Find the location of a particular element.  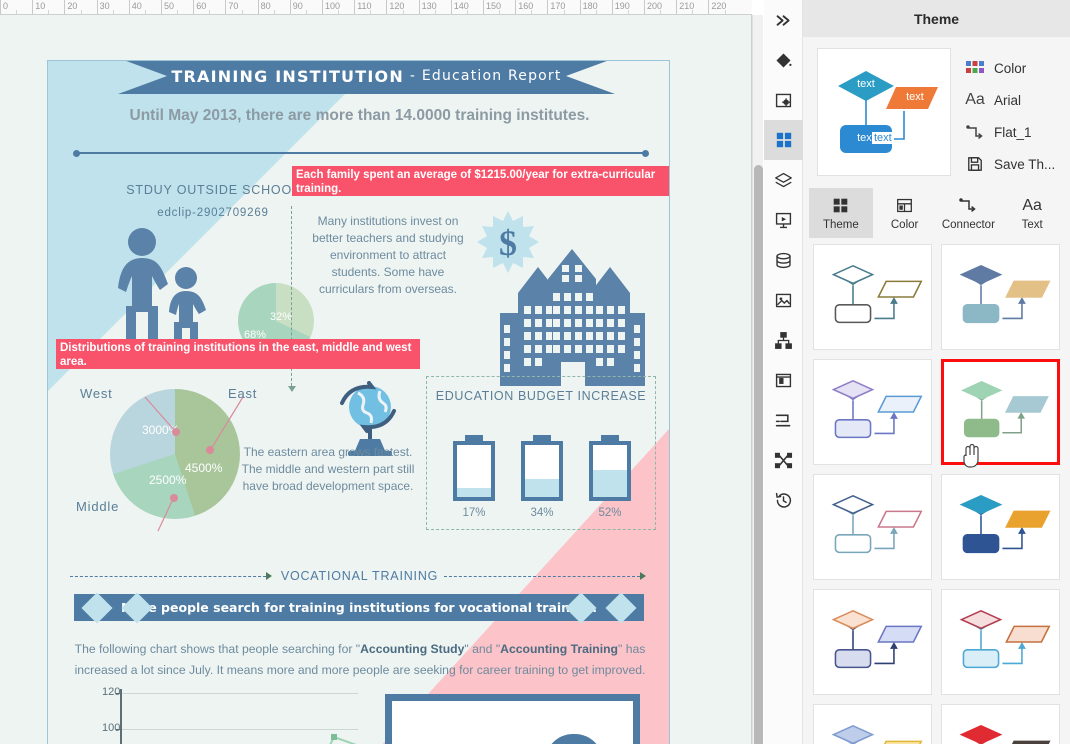

ruler-tick: 130 is located at coordinates (427, 7).